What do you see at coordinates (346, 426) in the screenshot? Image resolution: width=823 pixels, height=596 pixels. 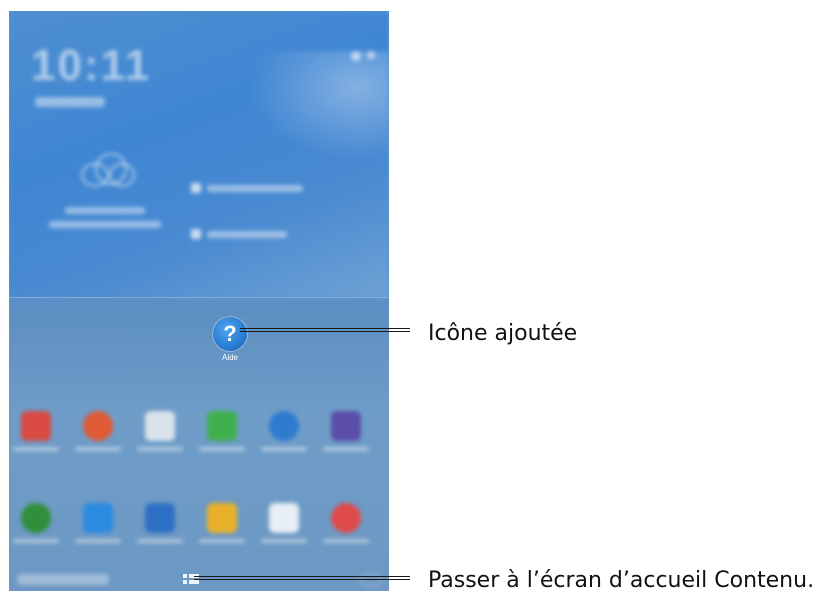 I see `gallery-icon` at bounding box center [346, 426].